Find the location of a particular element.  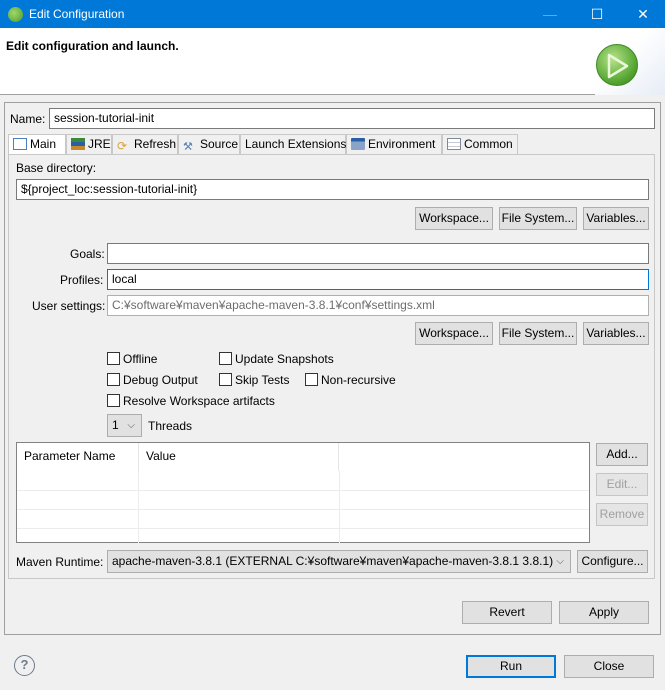

title-bar: Edit Configuration — ☐ ✕ is located at coordinates (332, 14).